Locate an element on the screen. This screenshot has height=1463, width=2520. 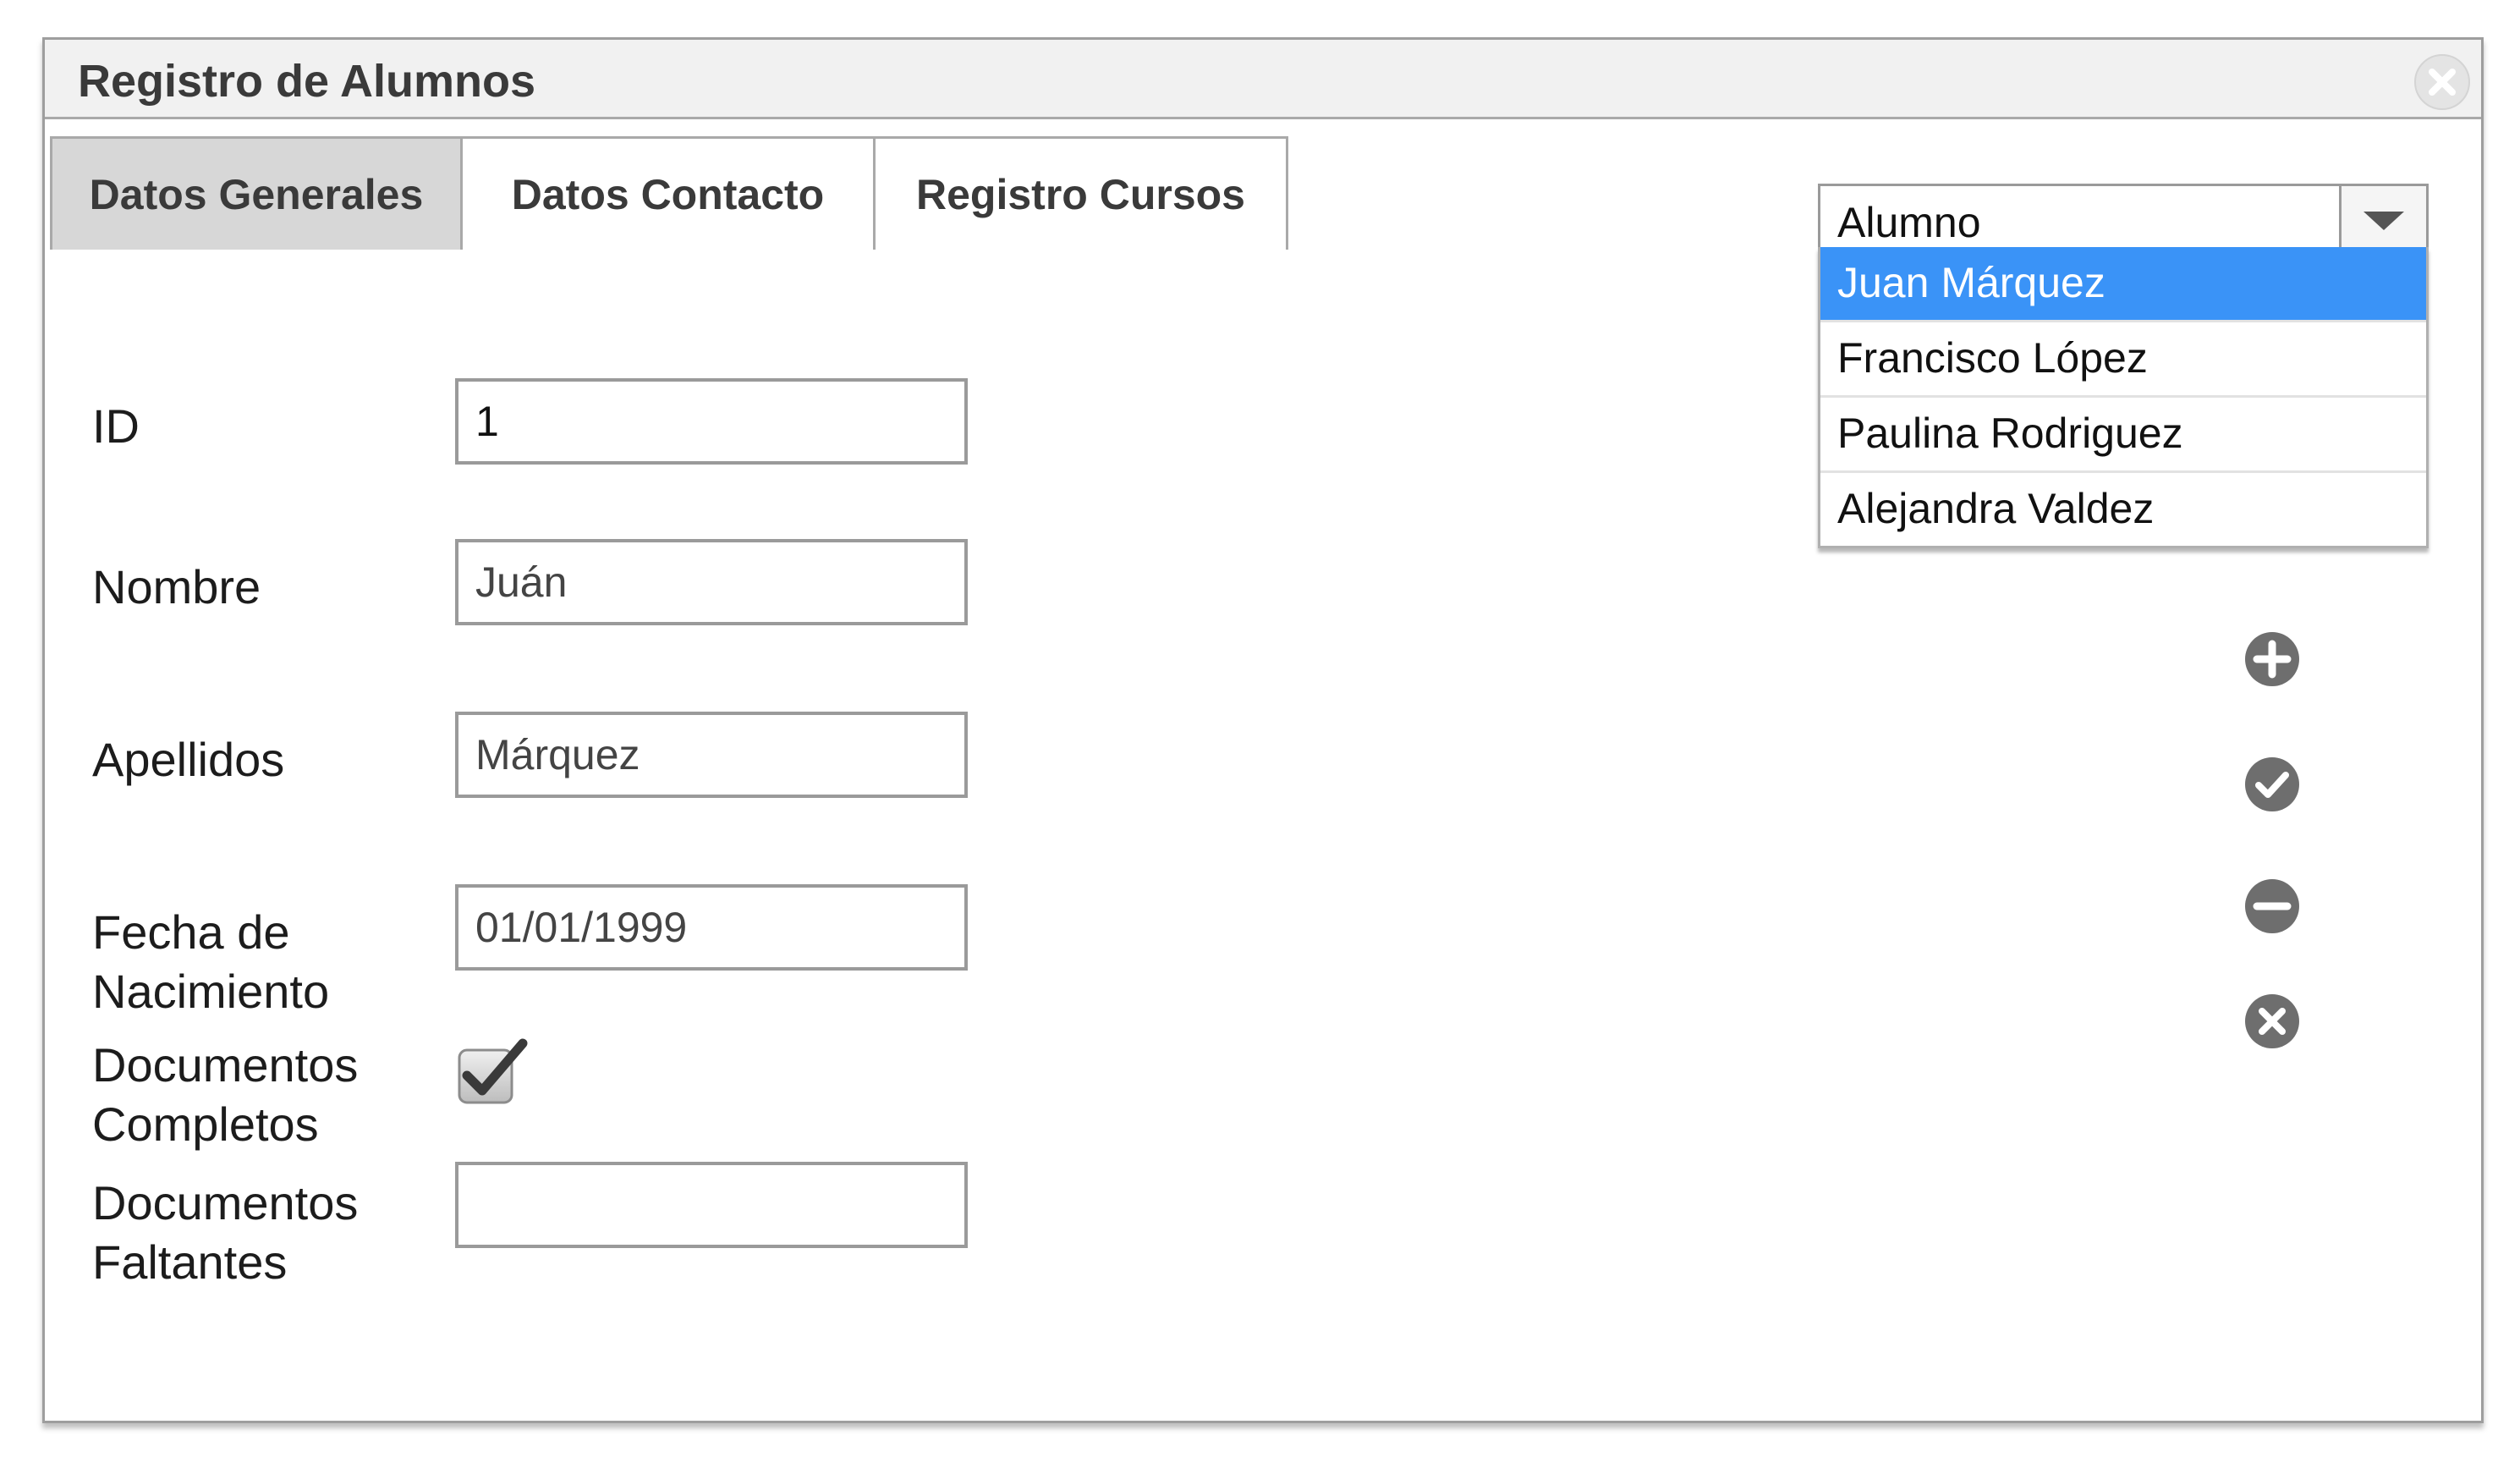
minus-circle-icon is located at coordinates (2272, 906).